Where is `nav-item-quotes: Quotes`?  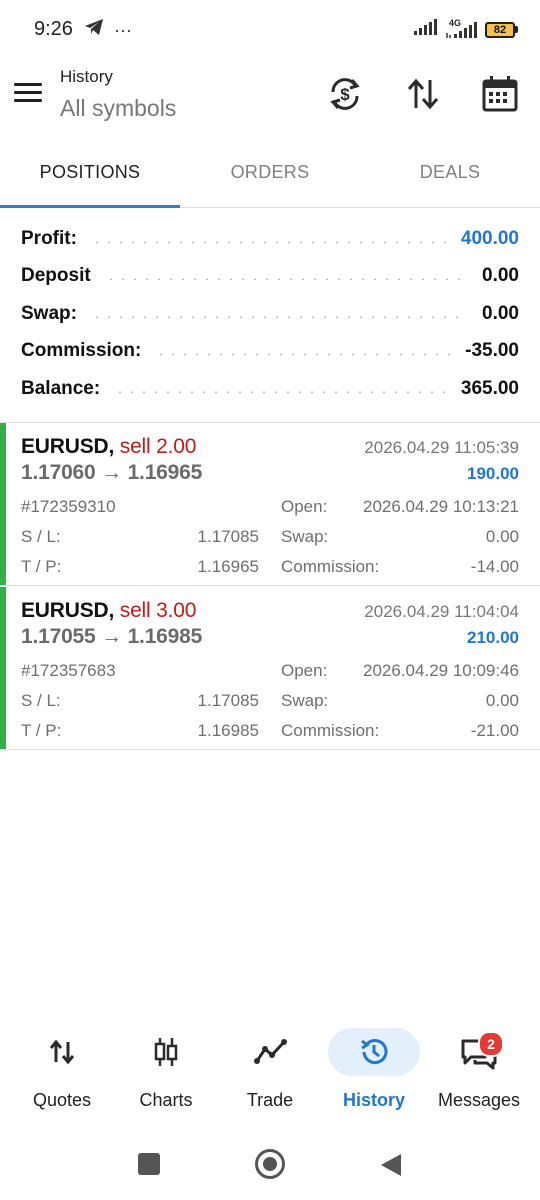 nav-item-quotes: Quotes is located at coordinates (62, 1073).